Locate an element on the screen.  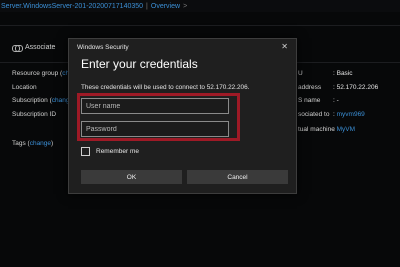
dialog-heading: Enter your credentials is located at coordinates (139, 64).